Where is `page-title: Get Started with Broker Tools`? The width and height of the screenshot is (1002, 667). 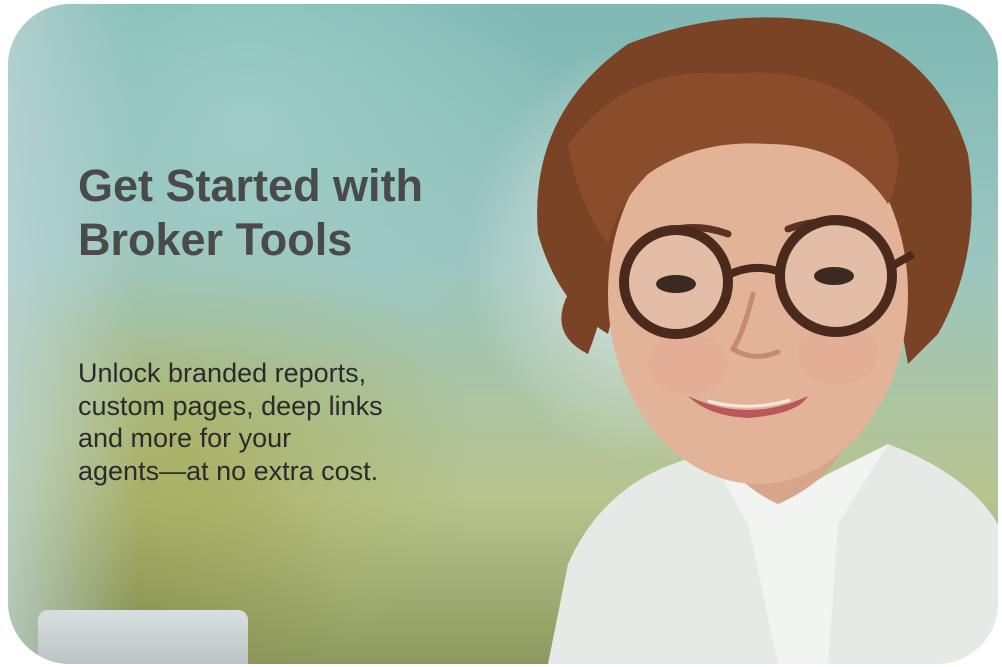
page-title: Get Started with Broker Tools is located at coordinates (318, 213).